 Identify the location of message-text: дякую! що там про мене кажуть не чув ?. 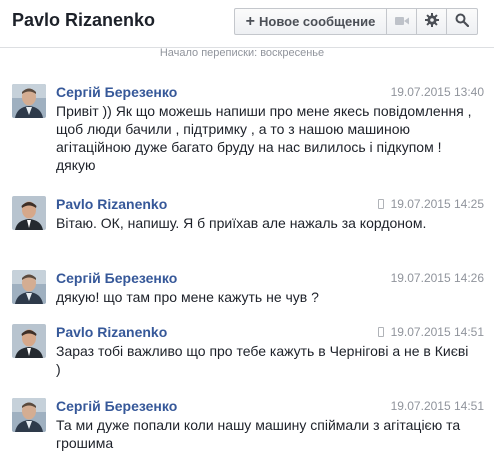
(187, 297).